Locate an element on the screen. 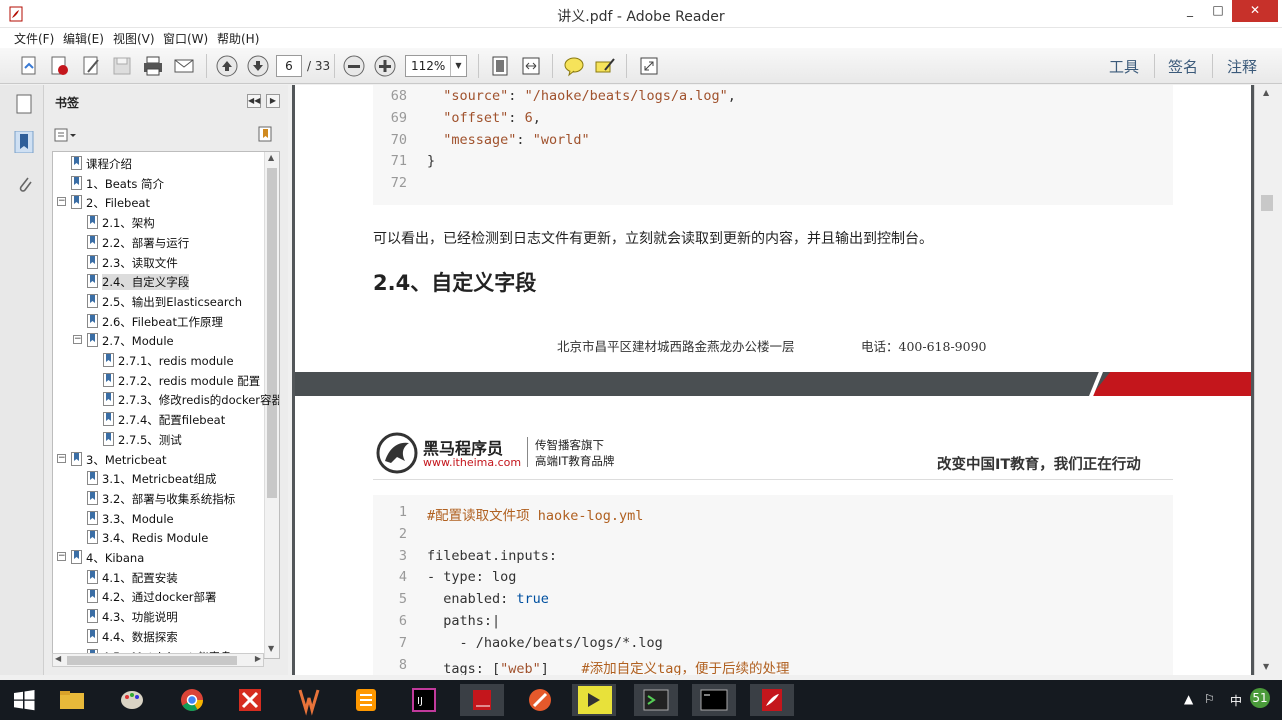 The image size is (1282, 720). terminal-icon is located at coordinates (714, 700).